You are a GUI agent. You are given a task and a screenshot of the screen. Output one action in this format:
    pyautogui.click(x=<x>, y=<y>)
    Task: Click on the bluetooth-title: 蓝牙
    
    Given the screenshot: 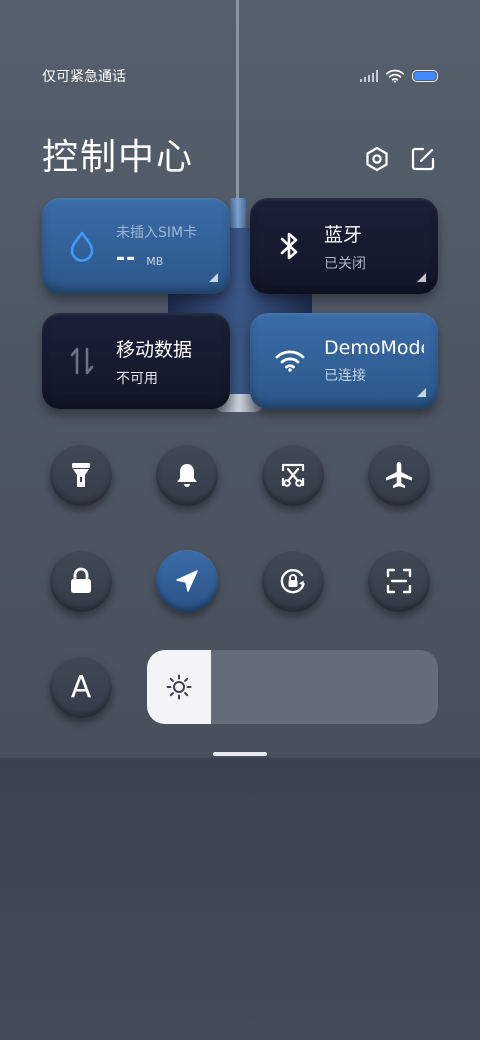 What is the action you would take?
    pyautogui.click(x=343, y=234)
    